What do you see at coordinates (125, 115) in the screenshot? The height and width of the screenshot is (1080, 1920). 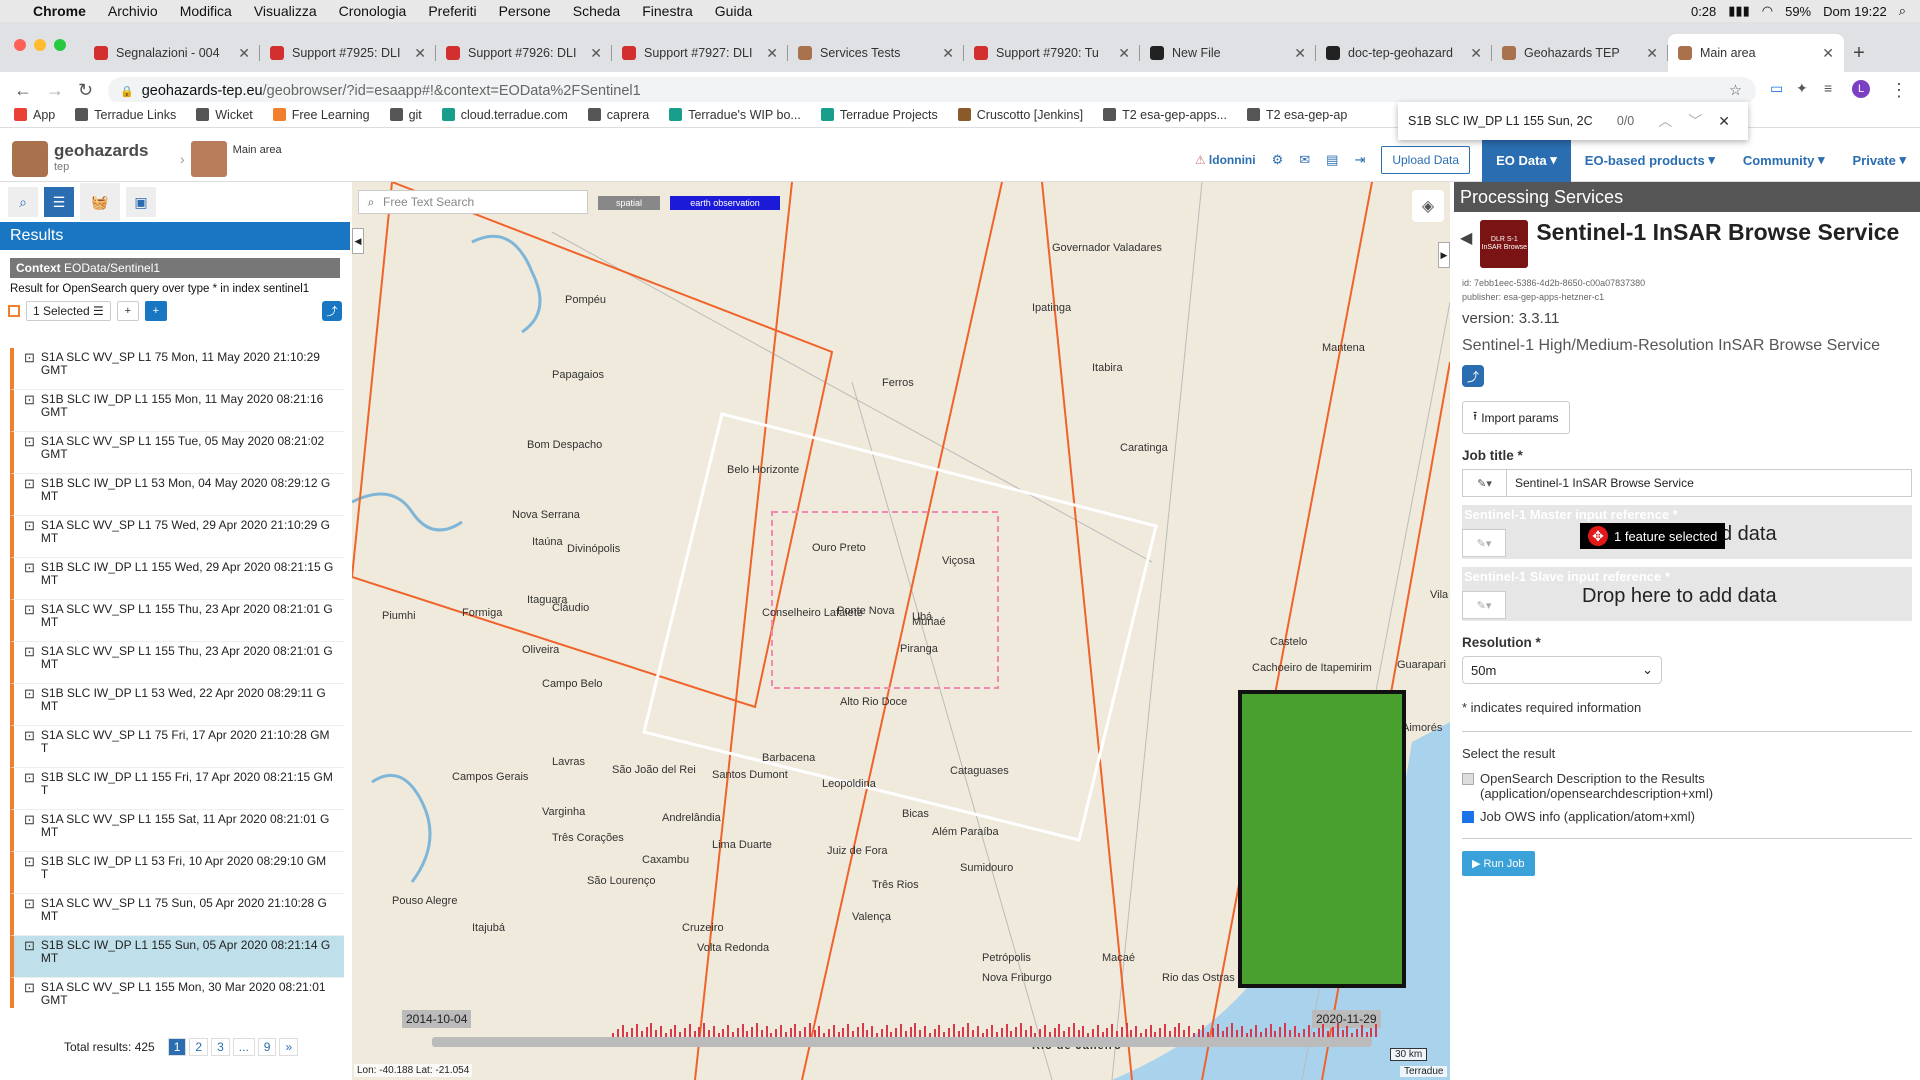 I see `bookmark-item: Terradue Links` at bounding box center [125, 115].